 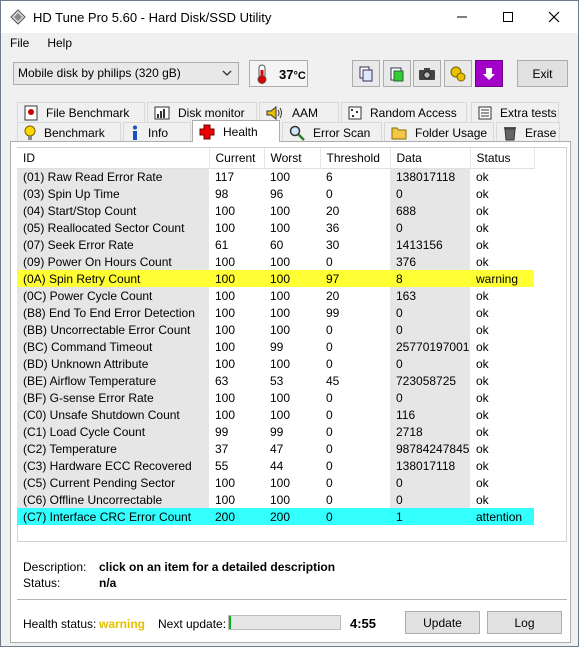 What do you see at coordinates (113, 448) in the screenshot?
I see `cell-id: (C2) Temperature` at bounding box center [113, 448].